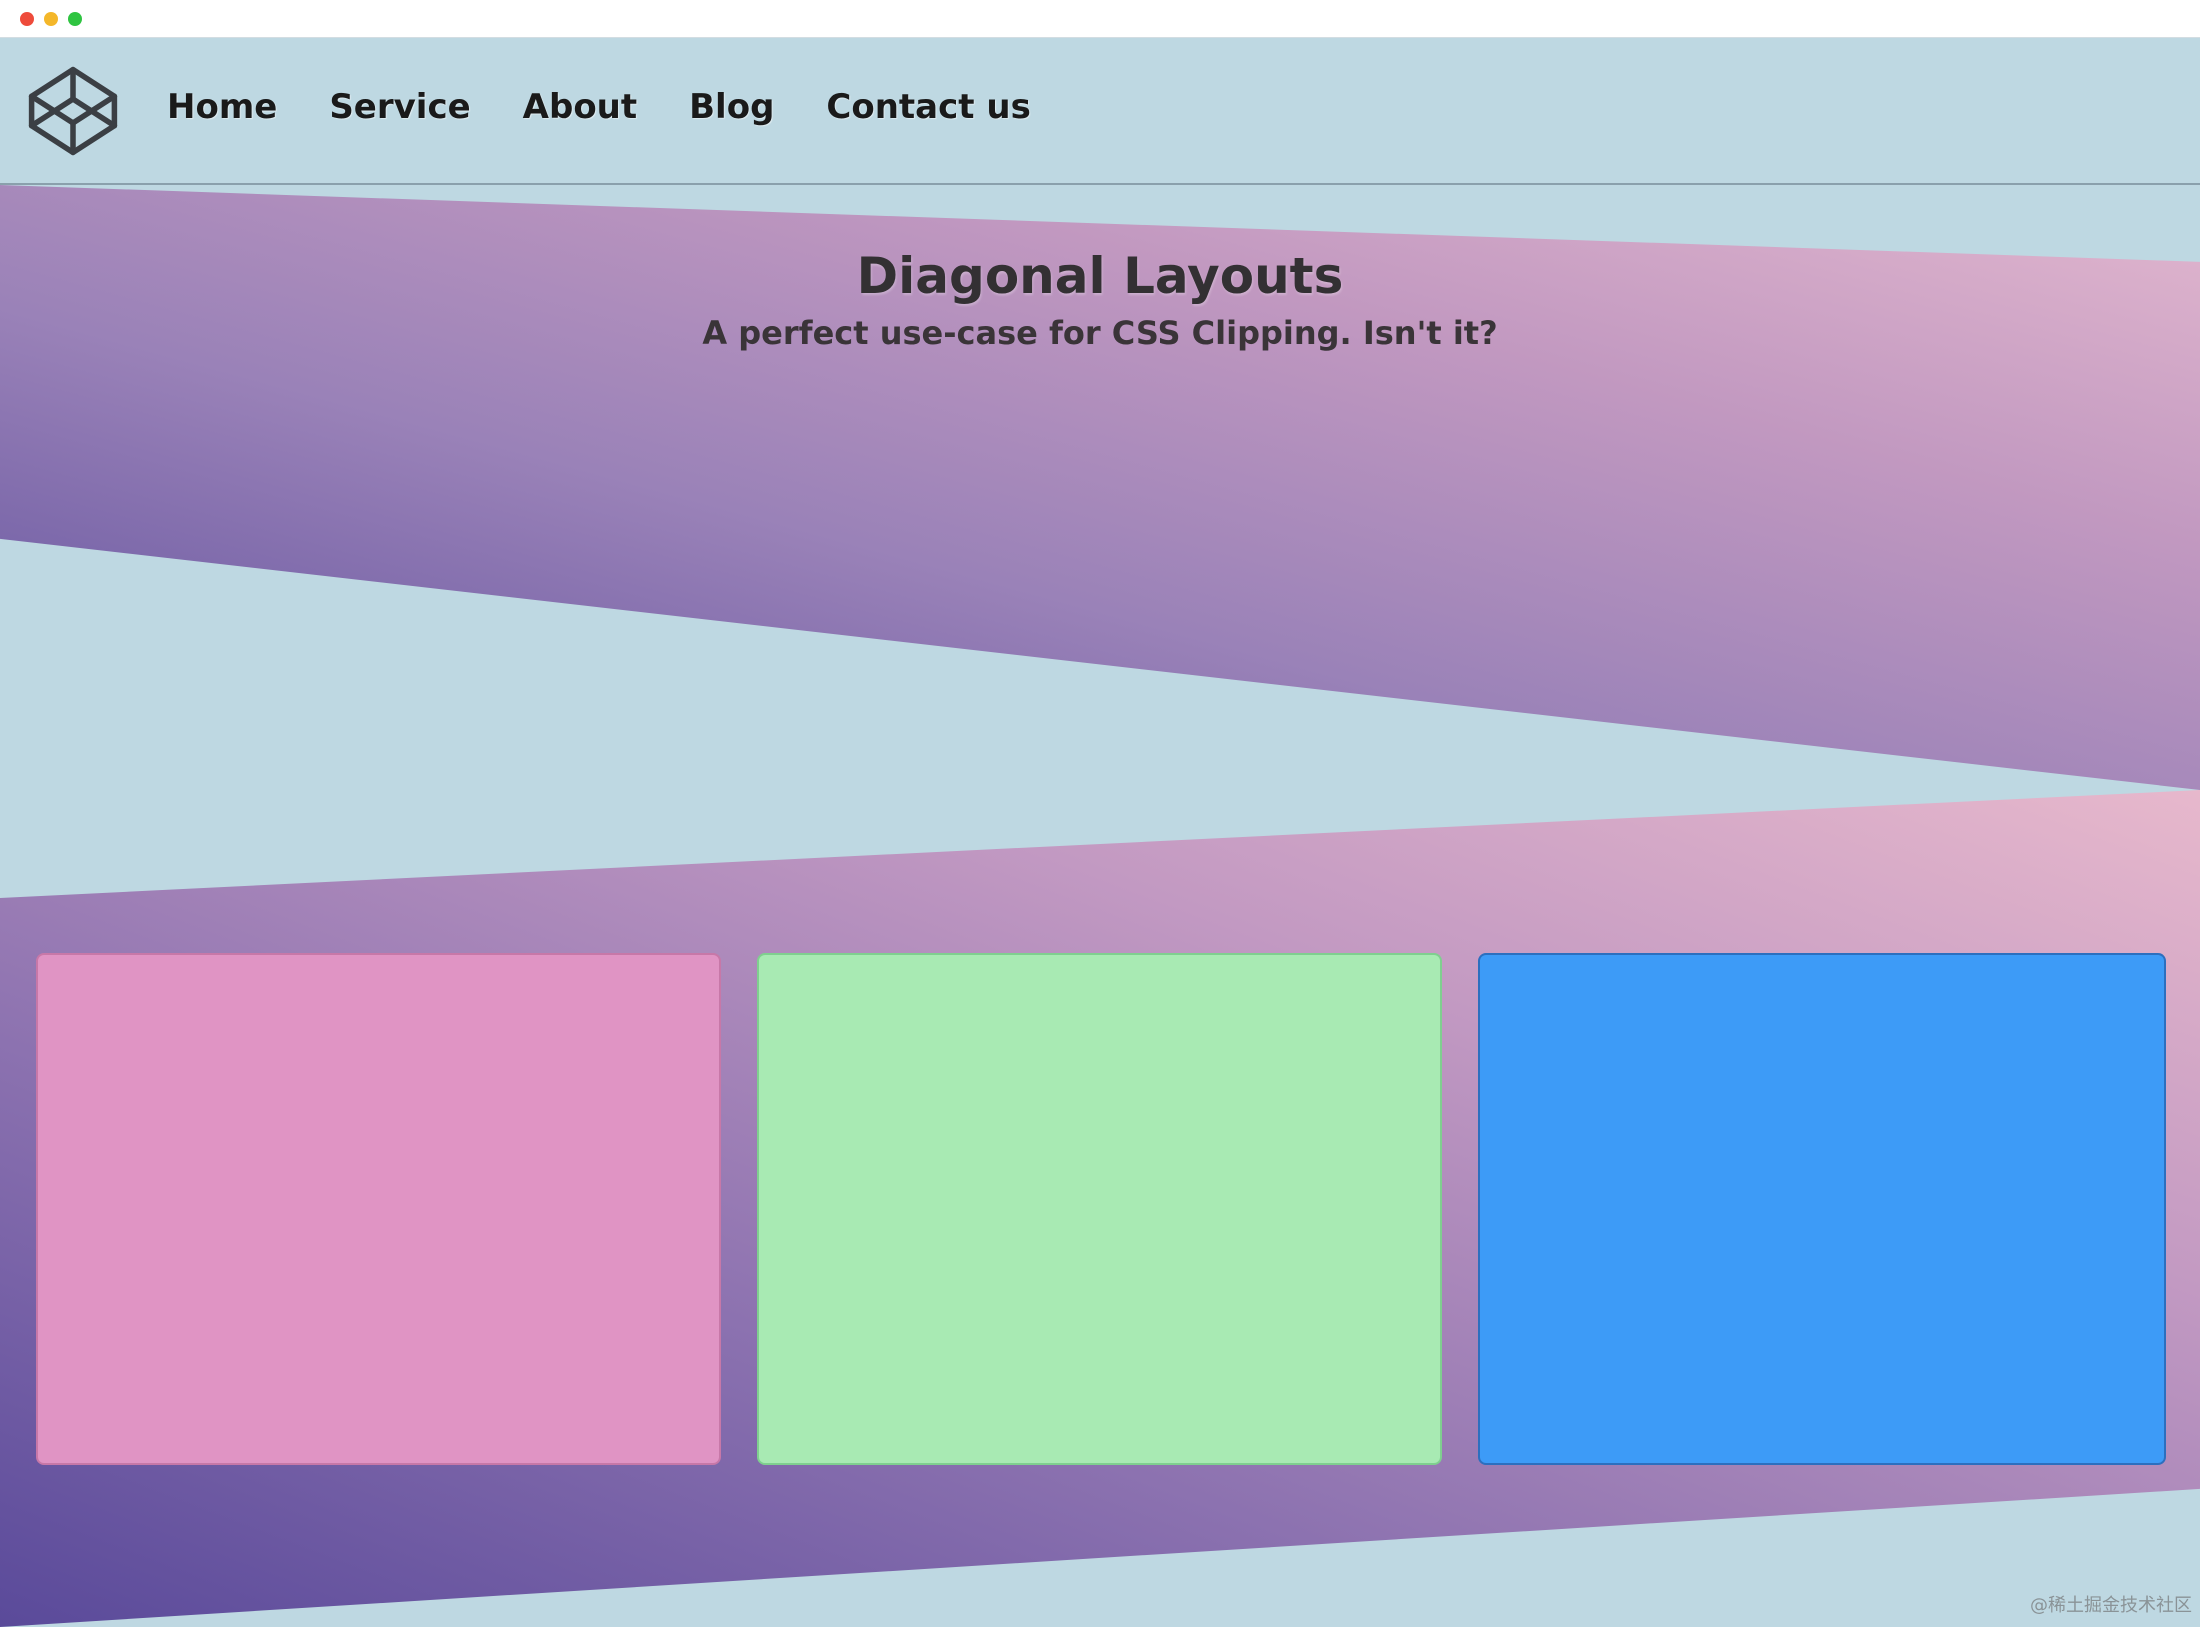 Image resolution: width=2200 pixels, height=1627 pixels. I want to click on nav-link-contact-us: Contact us, so click(928, 107).